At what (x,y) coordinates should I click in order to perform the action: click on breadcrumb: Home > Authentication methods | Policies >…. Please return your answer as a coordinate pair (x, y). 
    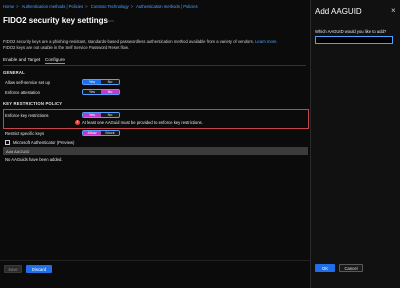
    Looking at the image, I should click on (100, 6).